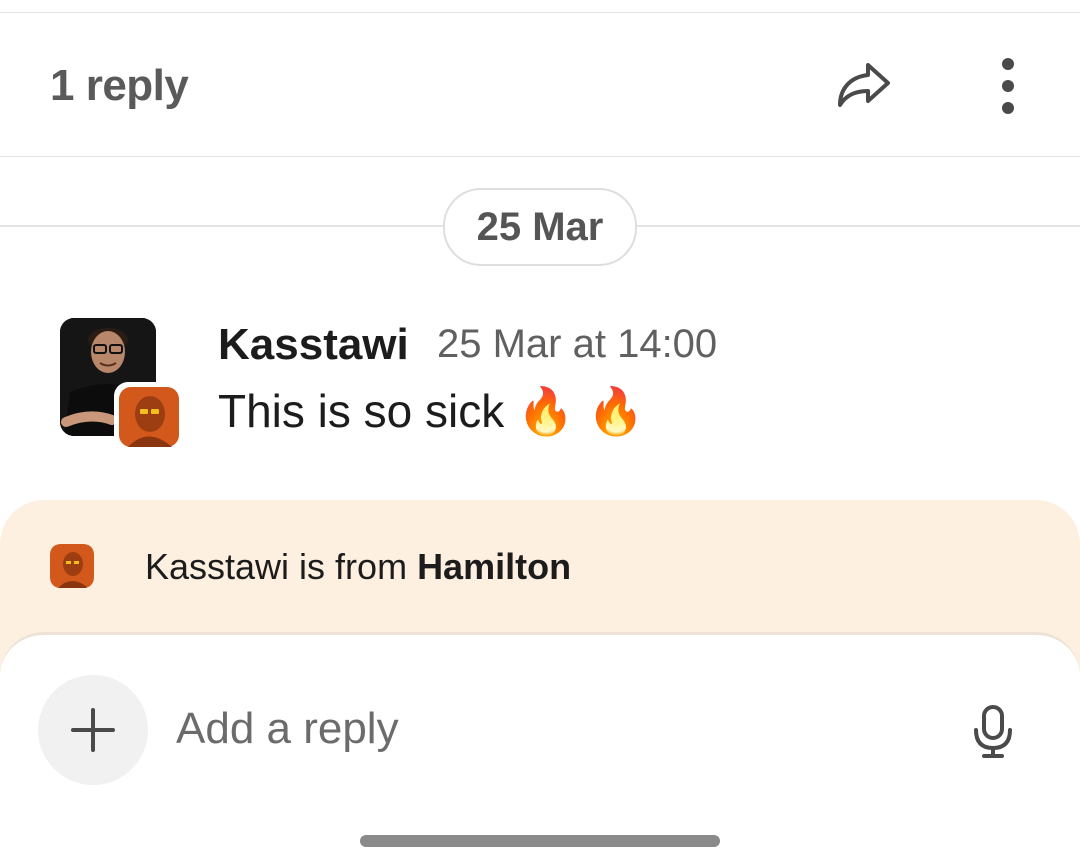  I want to click on share-button, so click(864, 85).